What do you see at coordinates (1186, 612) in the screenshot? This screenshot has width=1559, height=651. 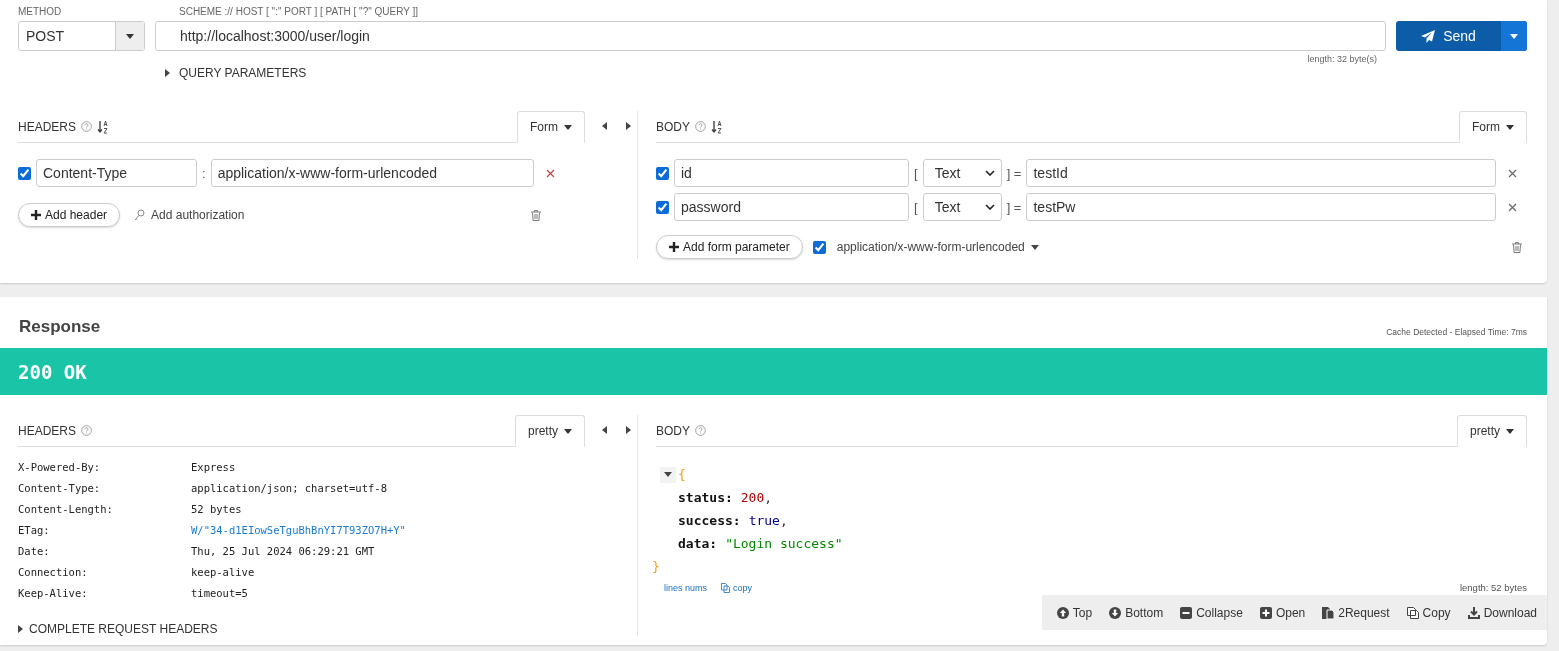 I see `minus-icon` at bounding box center [1186, 612].